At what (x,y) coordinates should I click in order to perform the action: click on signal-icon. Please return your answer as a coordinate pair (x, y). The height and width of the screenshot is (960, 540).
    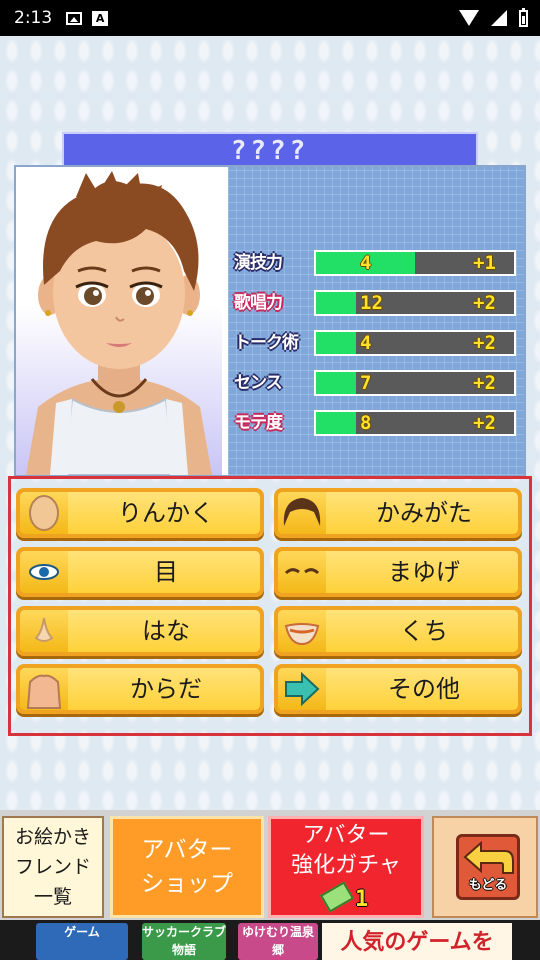
    Looking at the image, I should click on (499, 18).